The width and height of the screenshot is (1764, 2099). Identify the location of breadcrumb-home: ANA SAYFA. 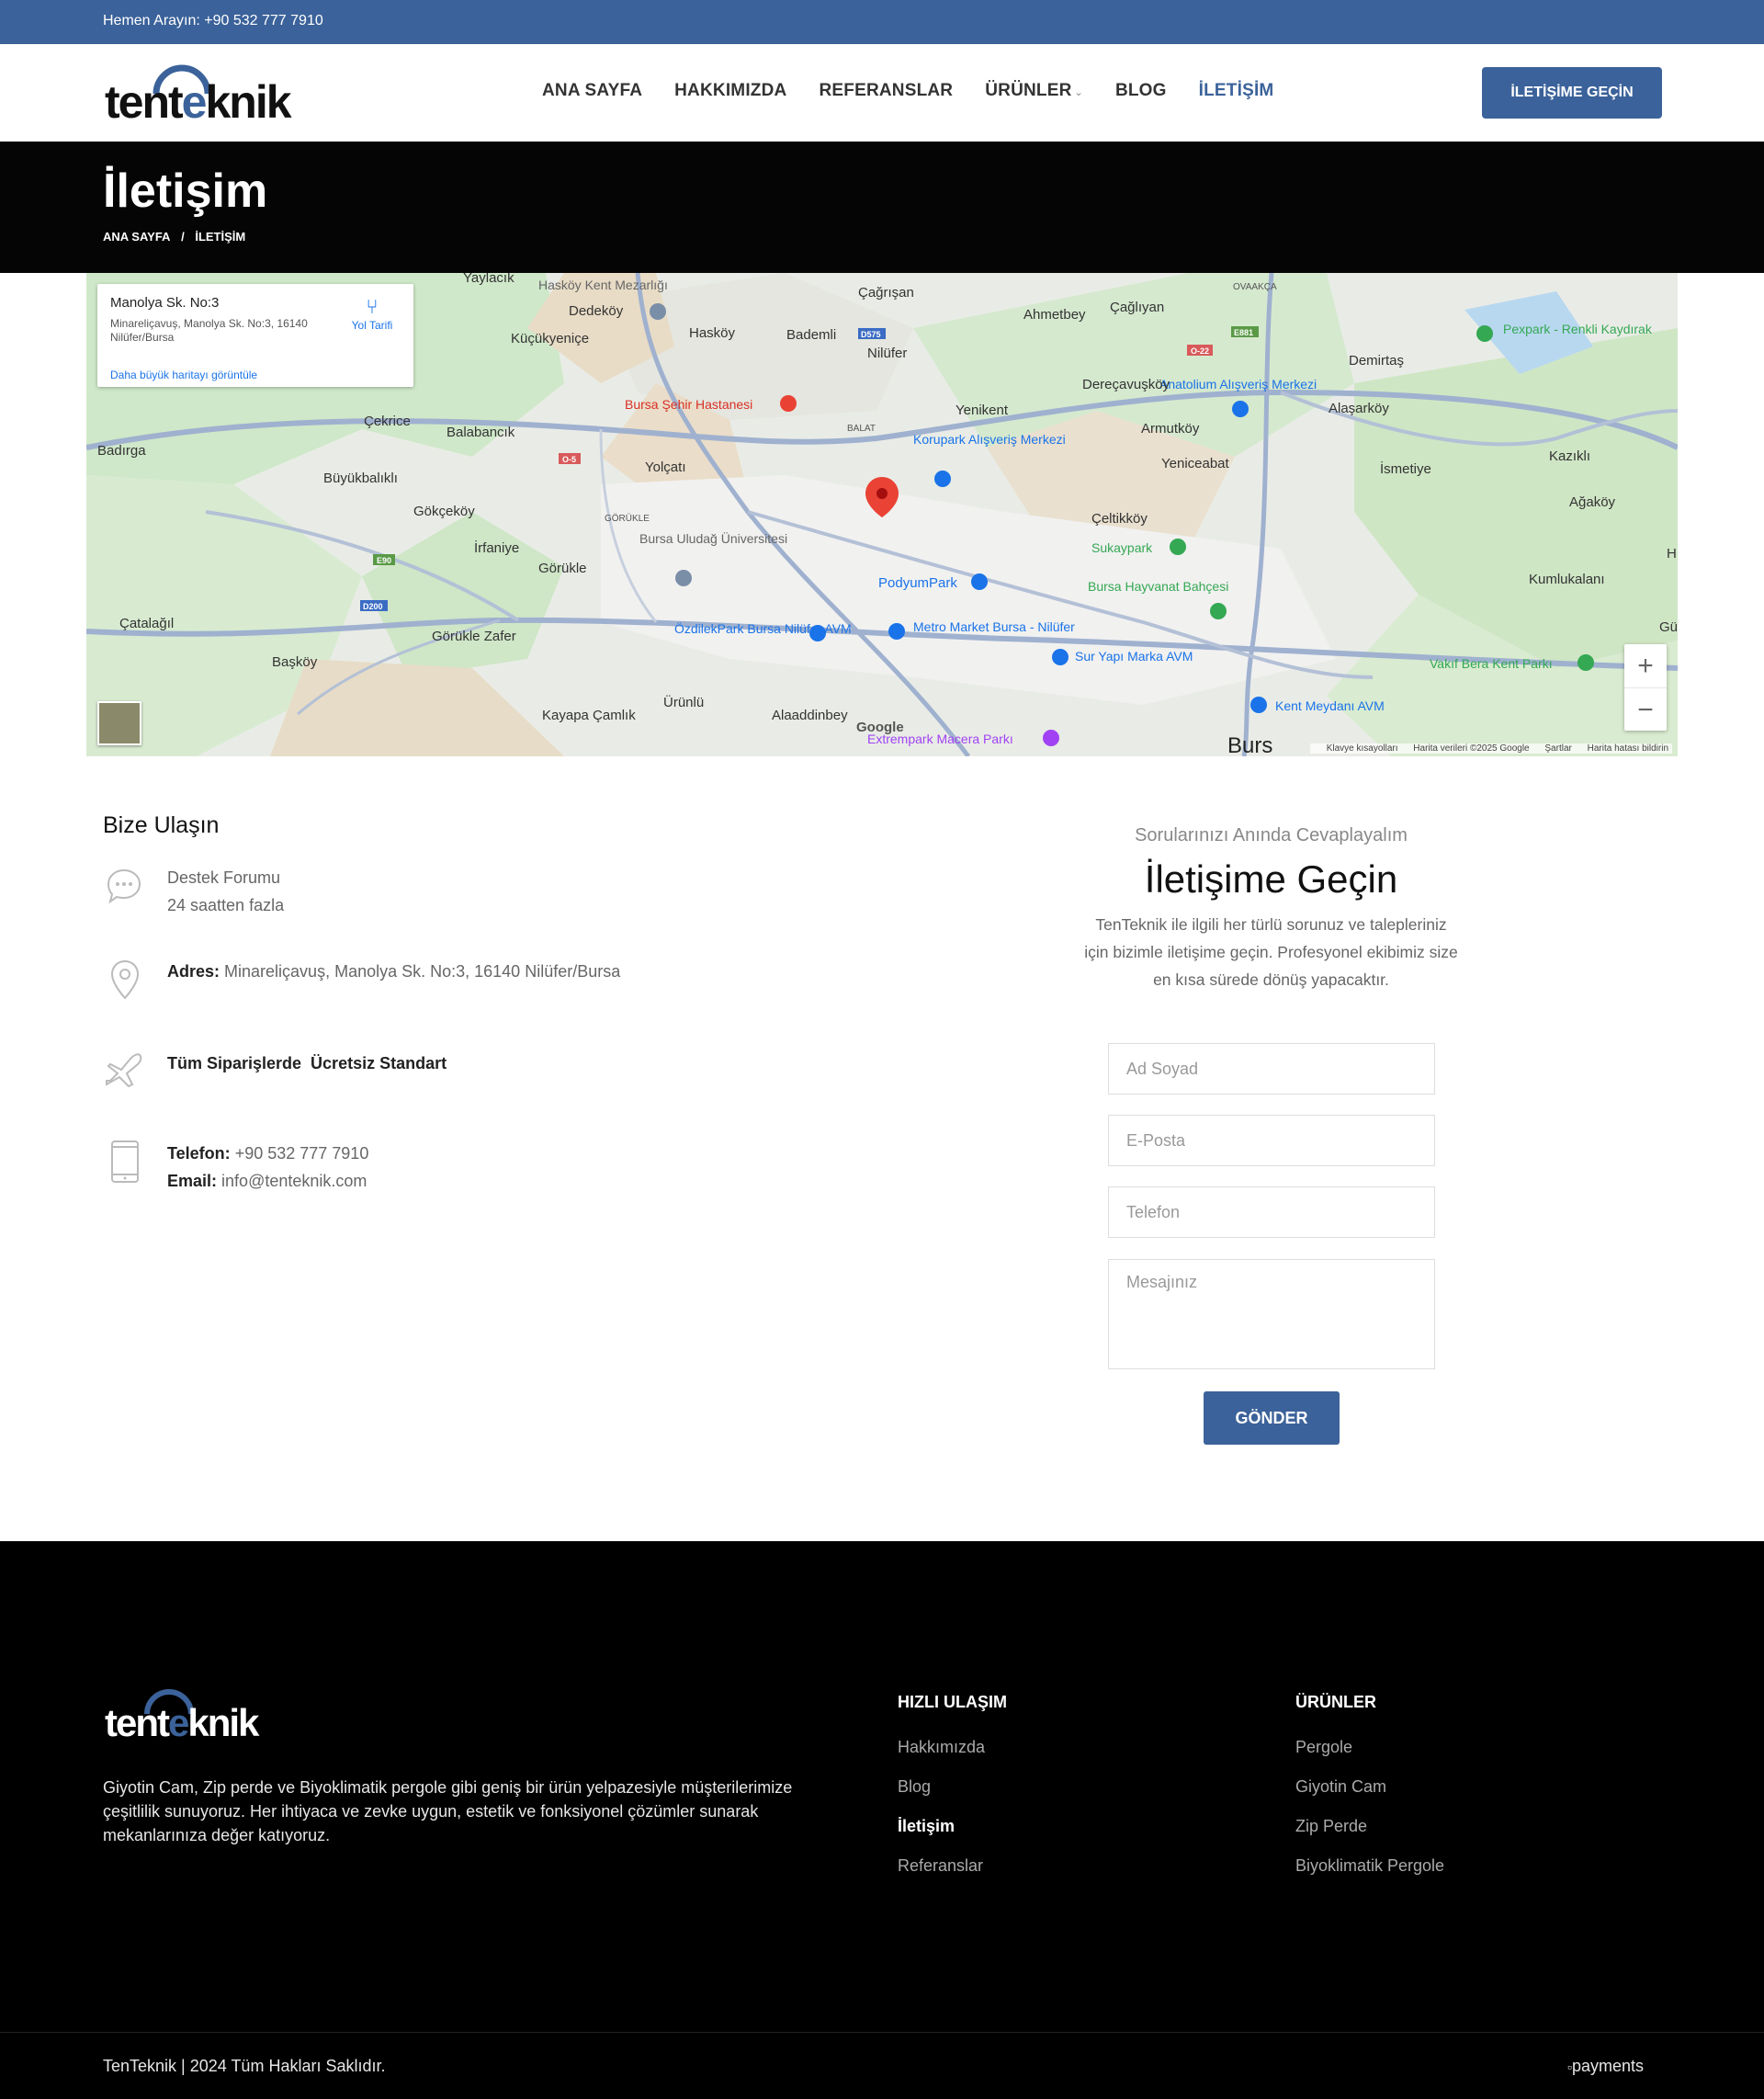
(136, 237).